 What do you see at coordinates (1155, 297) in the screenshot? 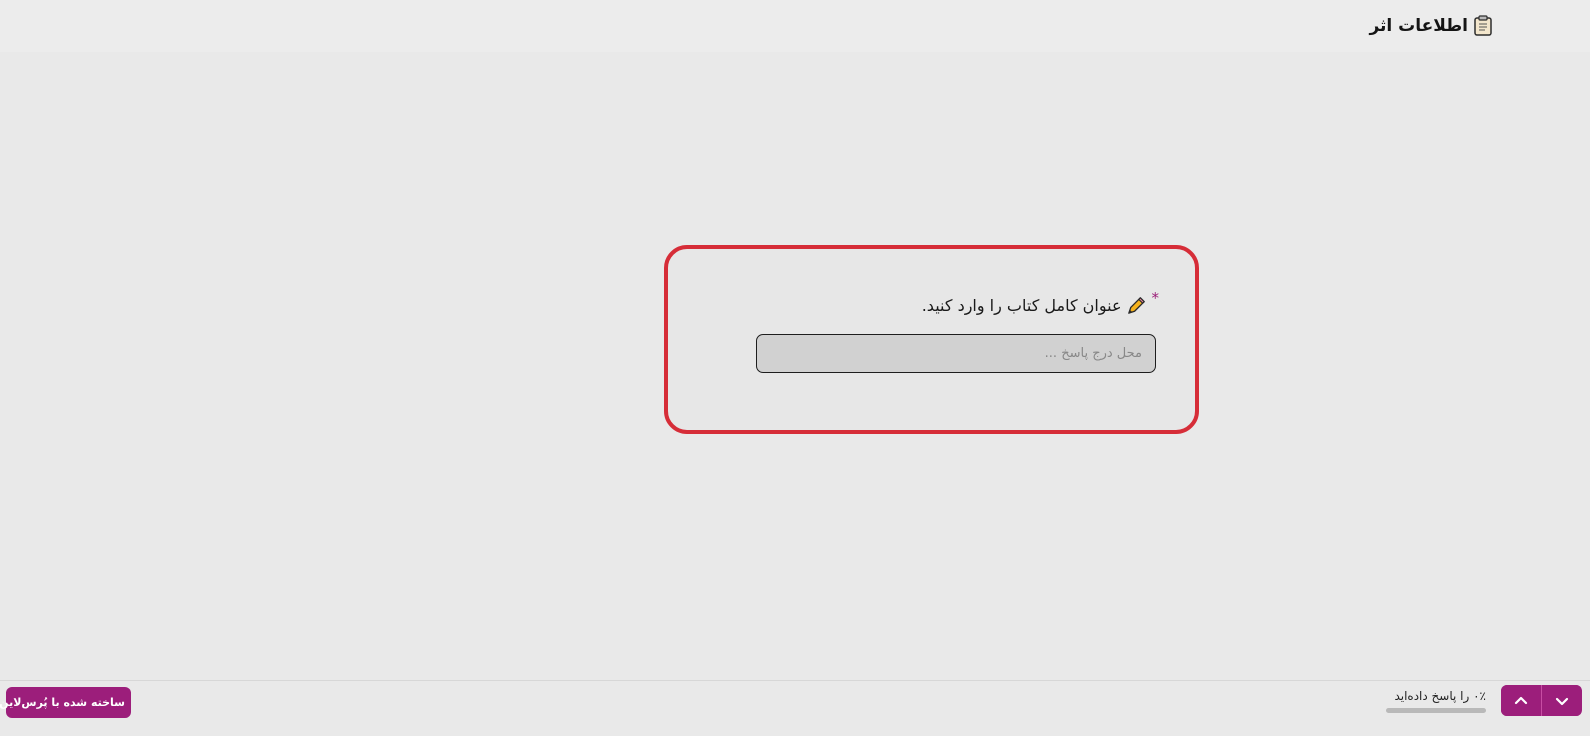
I see `required-mark: *` at bounding box center [1155, 297].